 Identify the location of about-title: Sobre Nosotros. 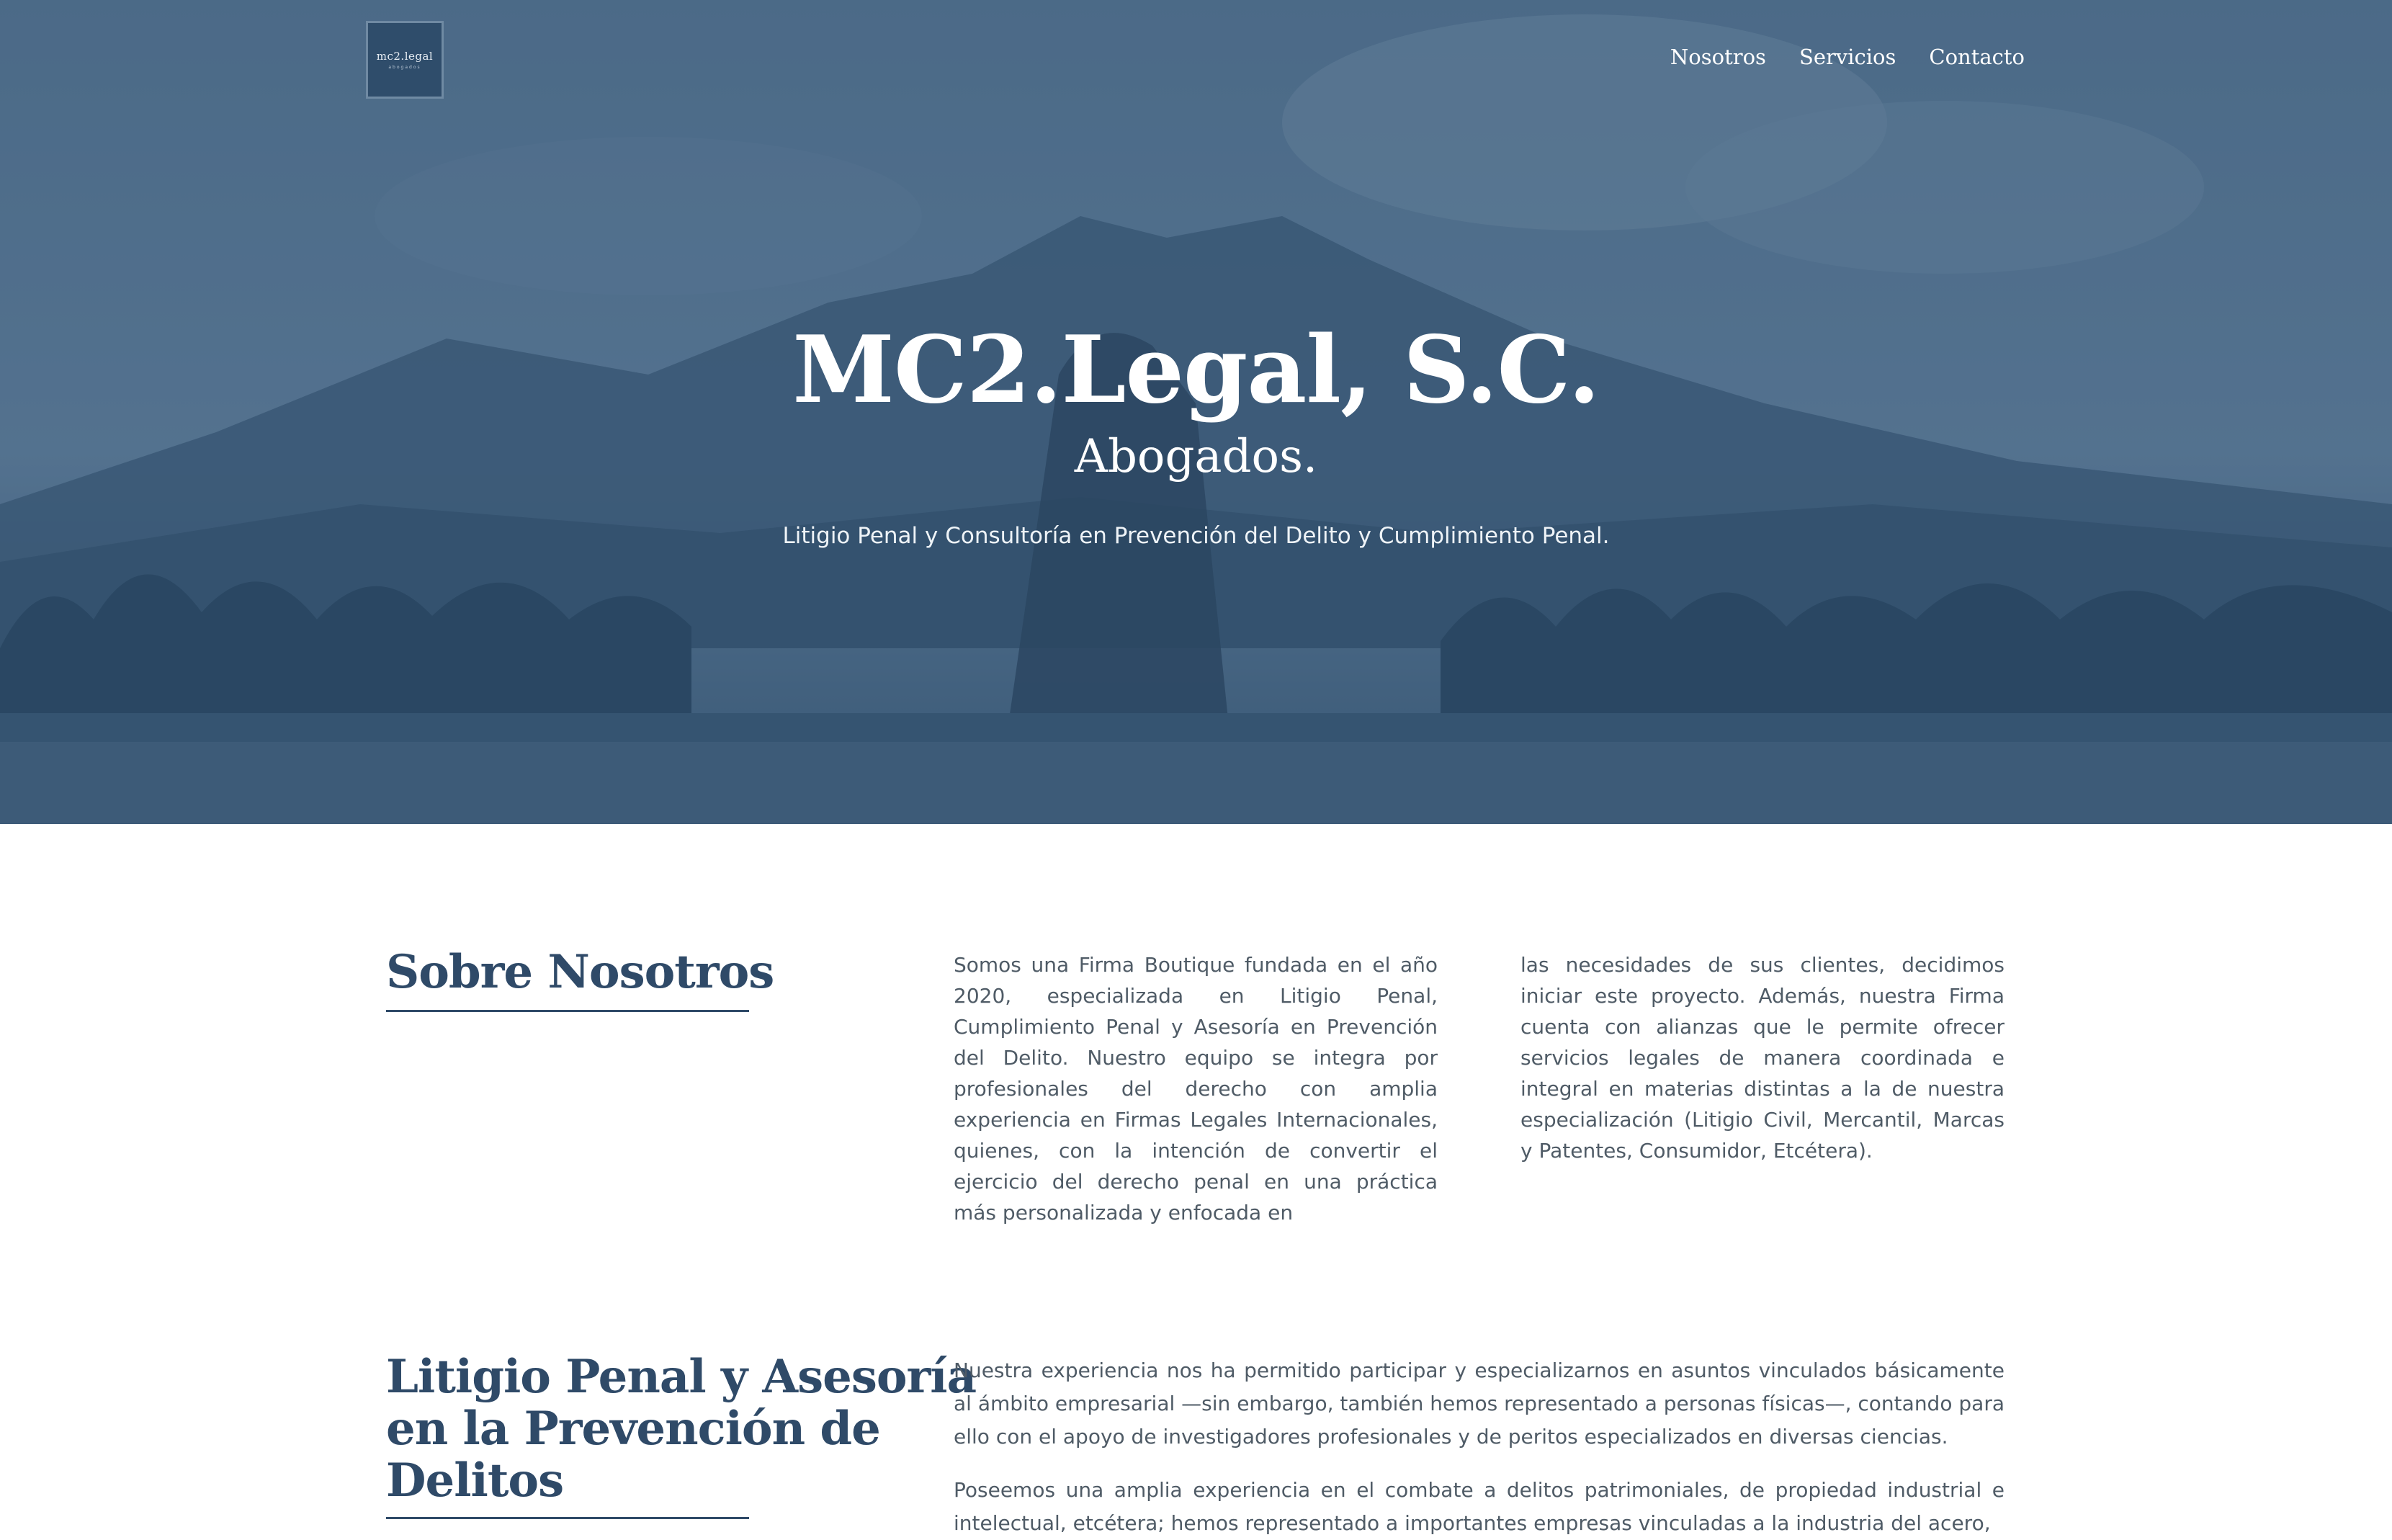
(580, 972).